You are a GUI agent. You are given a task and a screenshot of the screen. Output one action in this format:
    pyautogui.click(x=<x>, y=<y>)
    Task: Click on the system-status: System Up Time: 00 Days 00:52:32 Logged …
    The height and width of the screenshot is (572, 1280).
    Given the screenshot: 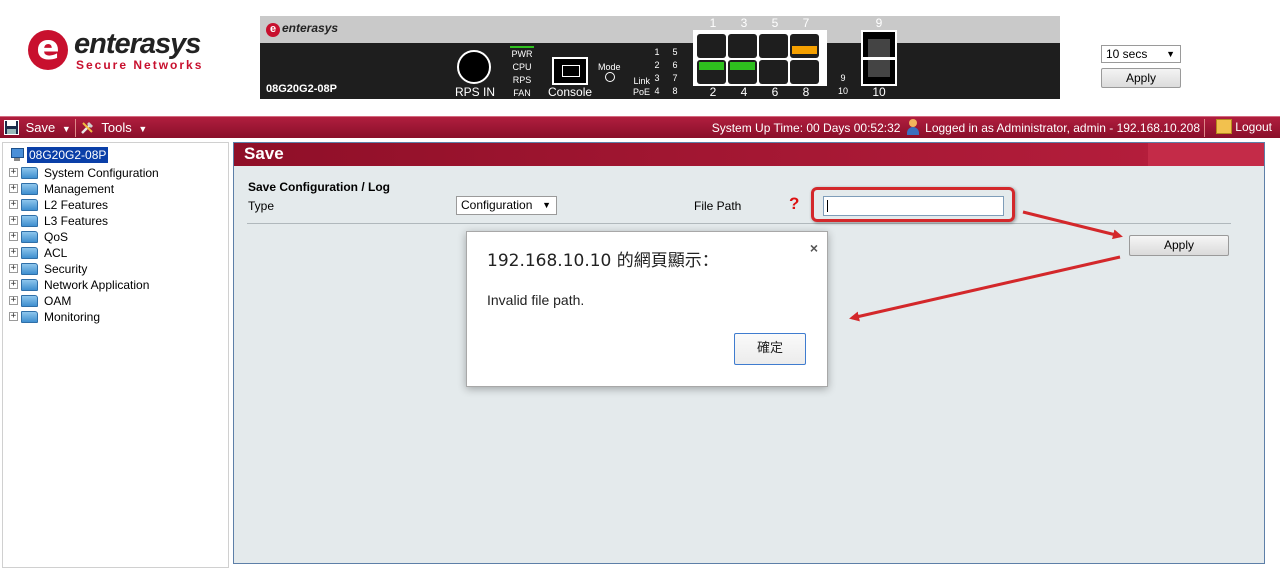 What is the action you would take?
    pyautogui.click(x=956, y=128)
    